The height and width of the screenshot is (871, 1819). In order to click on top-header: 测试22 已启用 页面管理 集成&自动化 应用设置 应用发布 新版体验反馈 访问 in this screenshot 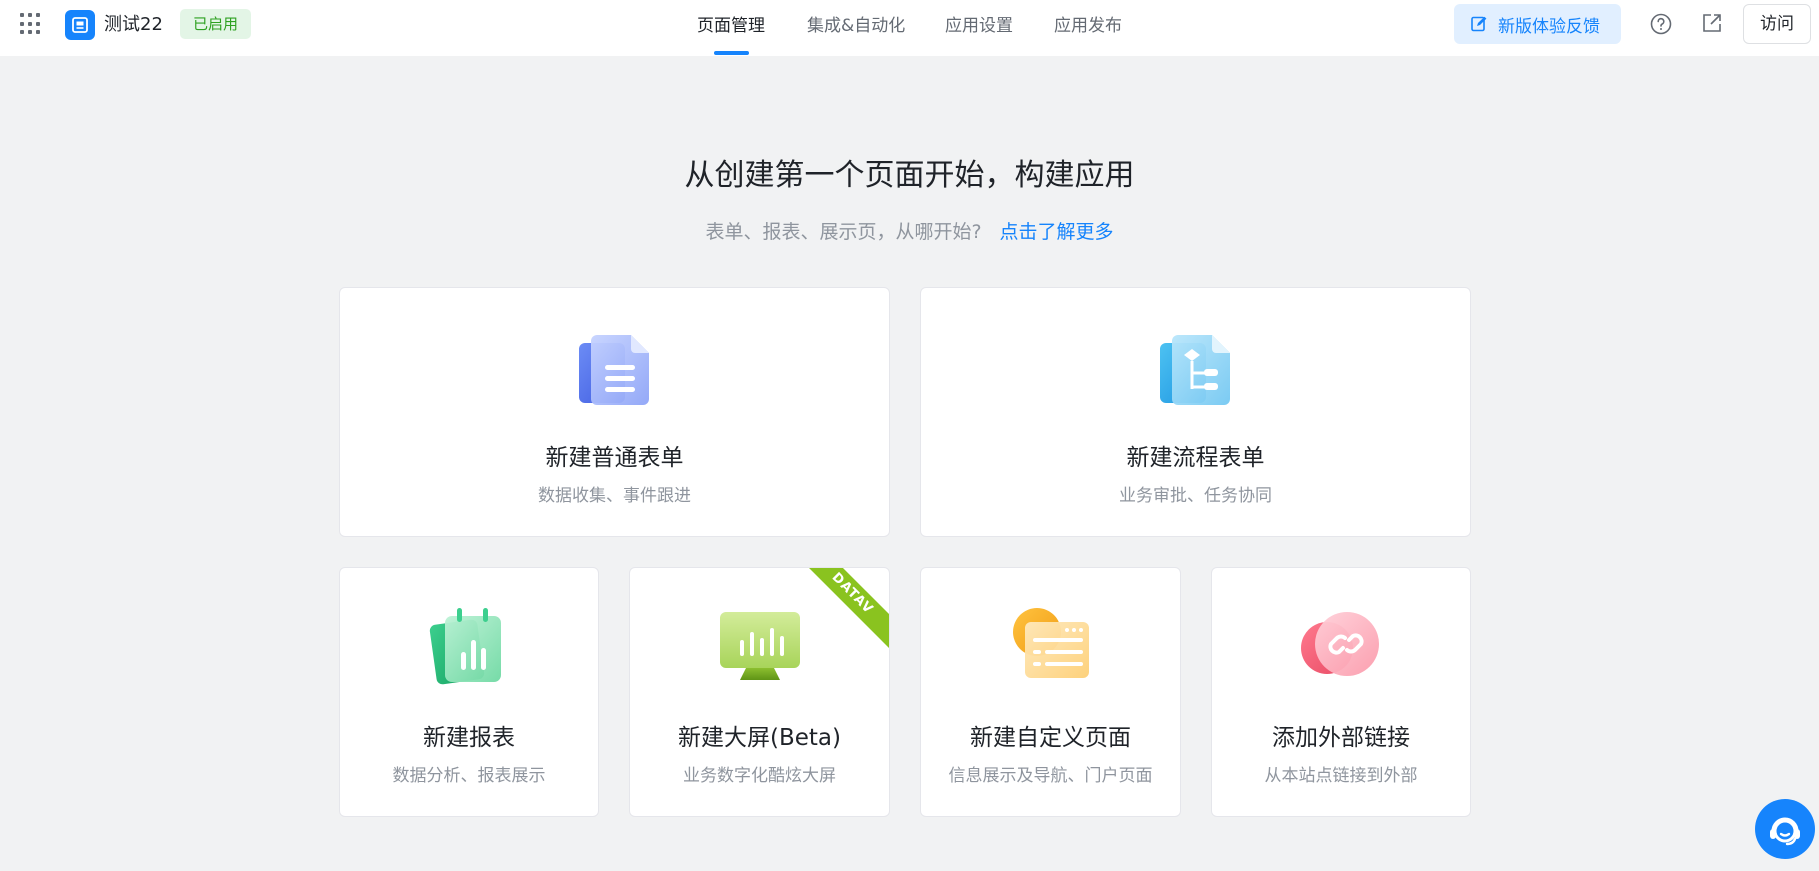, I will do `click(909, 28)`.